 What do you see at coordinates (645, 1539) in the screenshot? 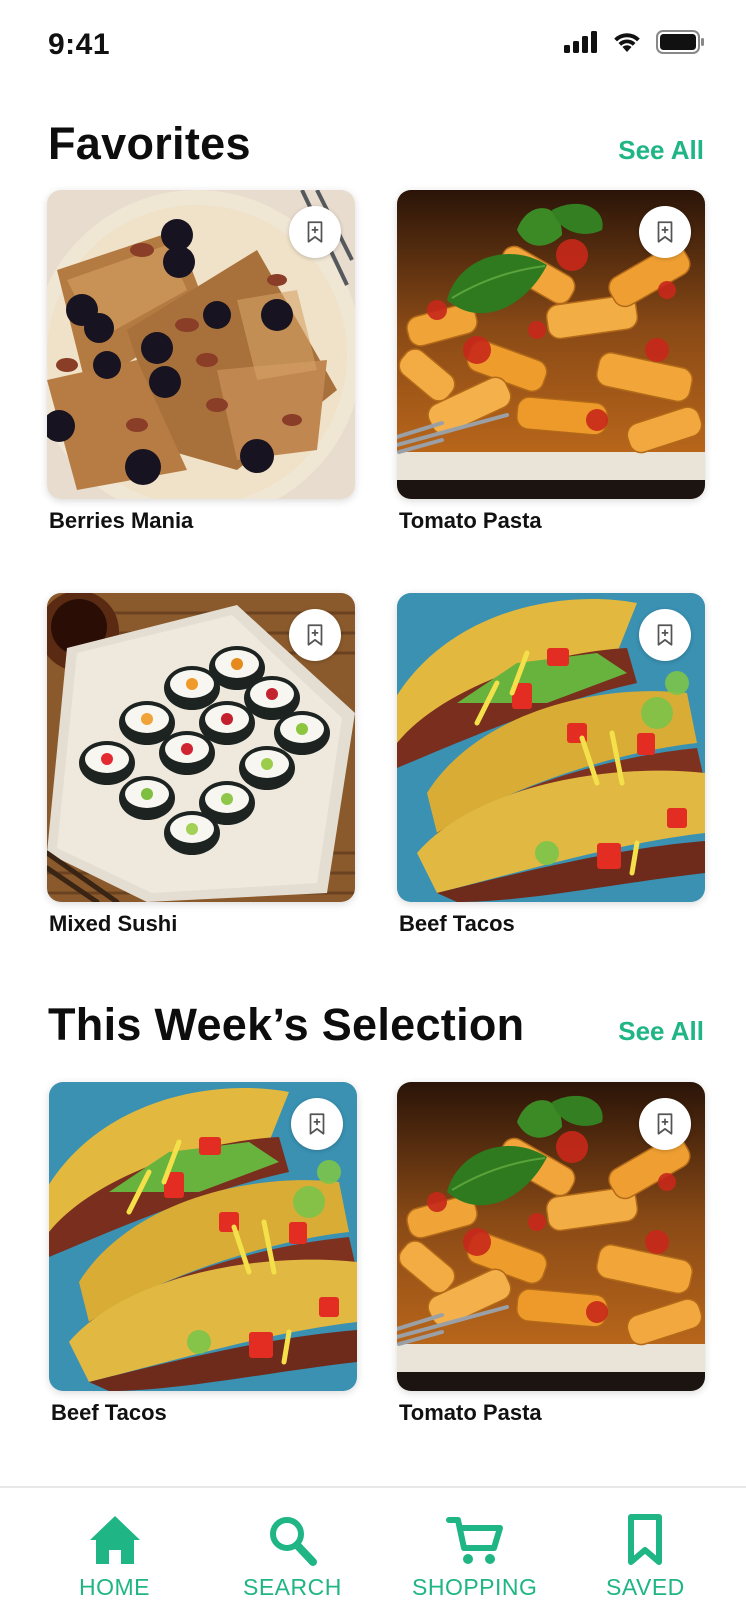
I see `bookmark-icon` at bounding box center [645, 1539].